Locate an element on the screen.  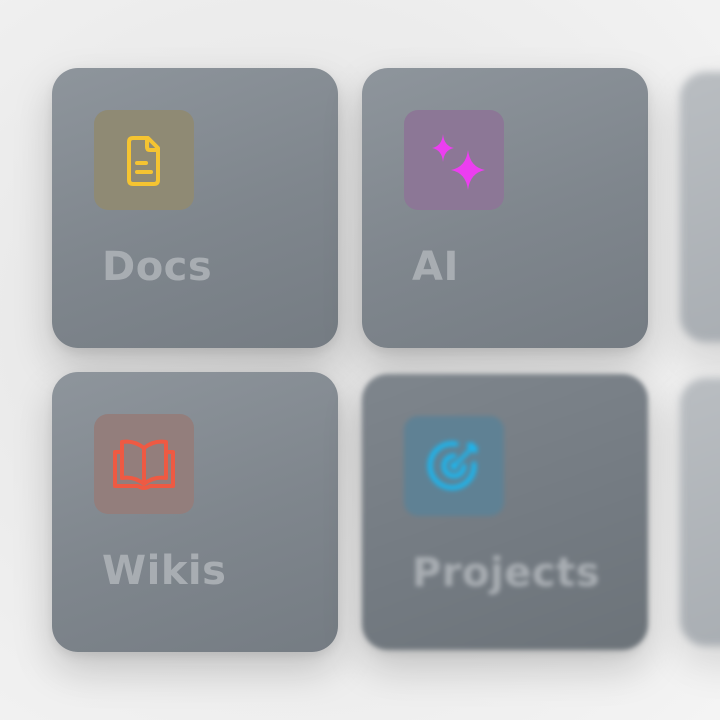
target-icon is located at coordinates (454, 466).